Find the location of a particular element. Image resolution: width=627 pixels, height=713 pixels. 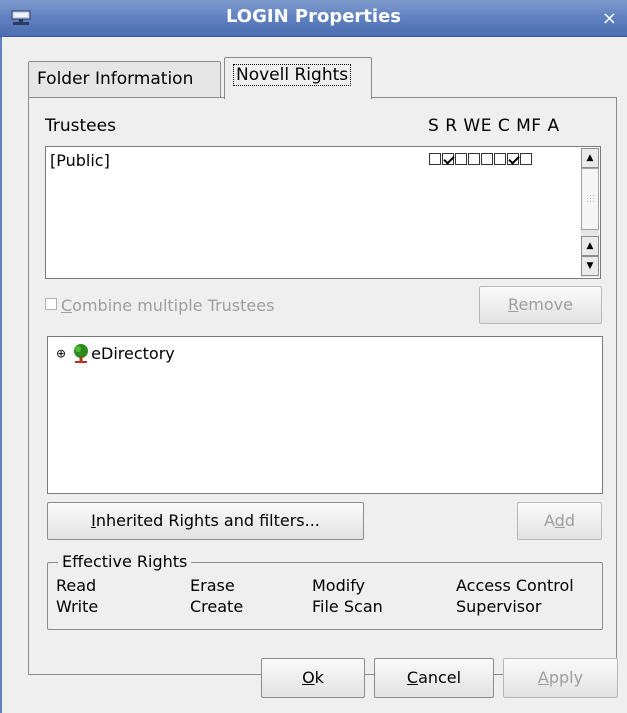

ok-mnemonic: O is located at coordinates (308, 677).